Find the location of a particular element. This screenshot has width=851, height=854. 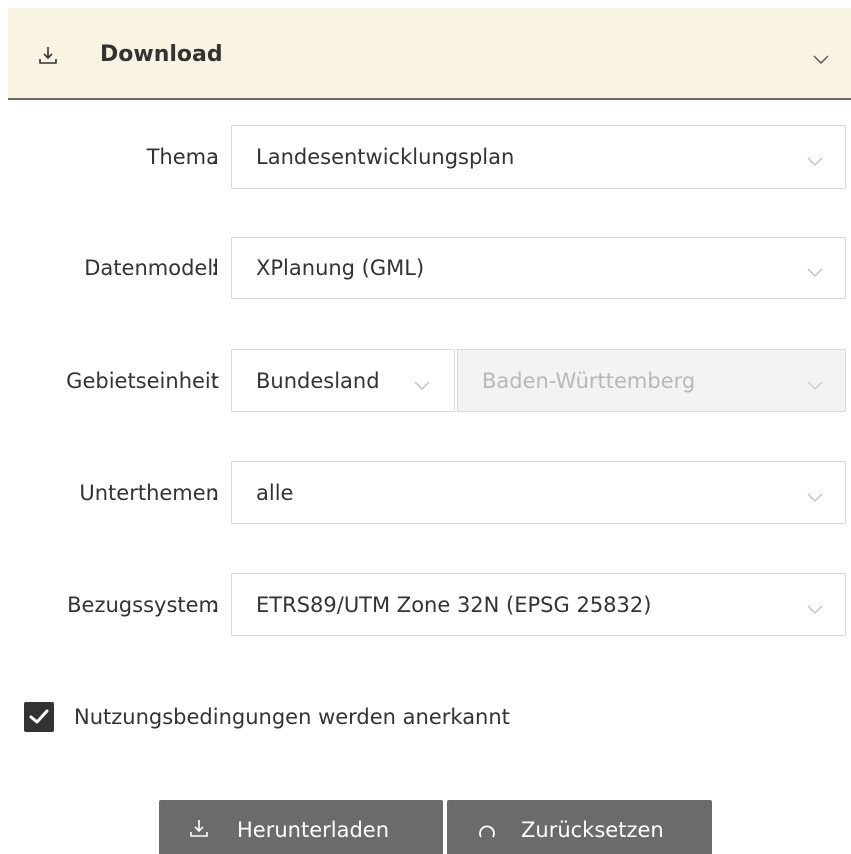

gebietseinheit-region-select: Baden-Württemberg is located at coordinates (651, 380).